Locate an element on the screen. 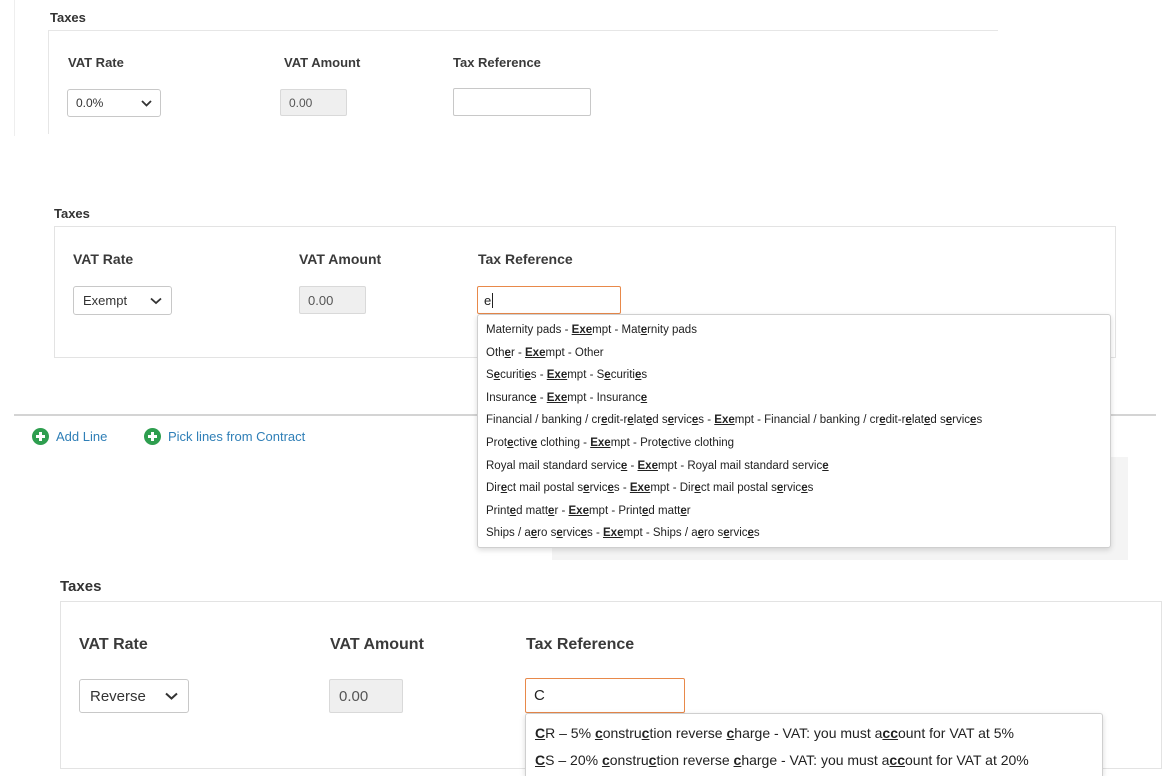 Image resolution: width=1169 pixels, height=776 pixels. tax-reference-input: C is located at coordinates (605, 695).